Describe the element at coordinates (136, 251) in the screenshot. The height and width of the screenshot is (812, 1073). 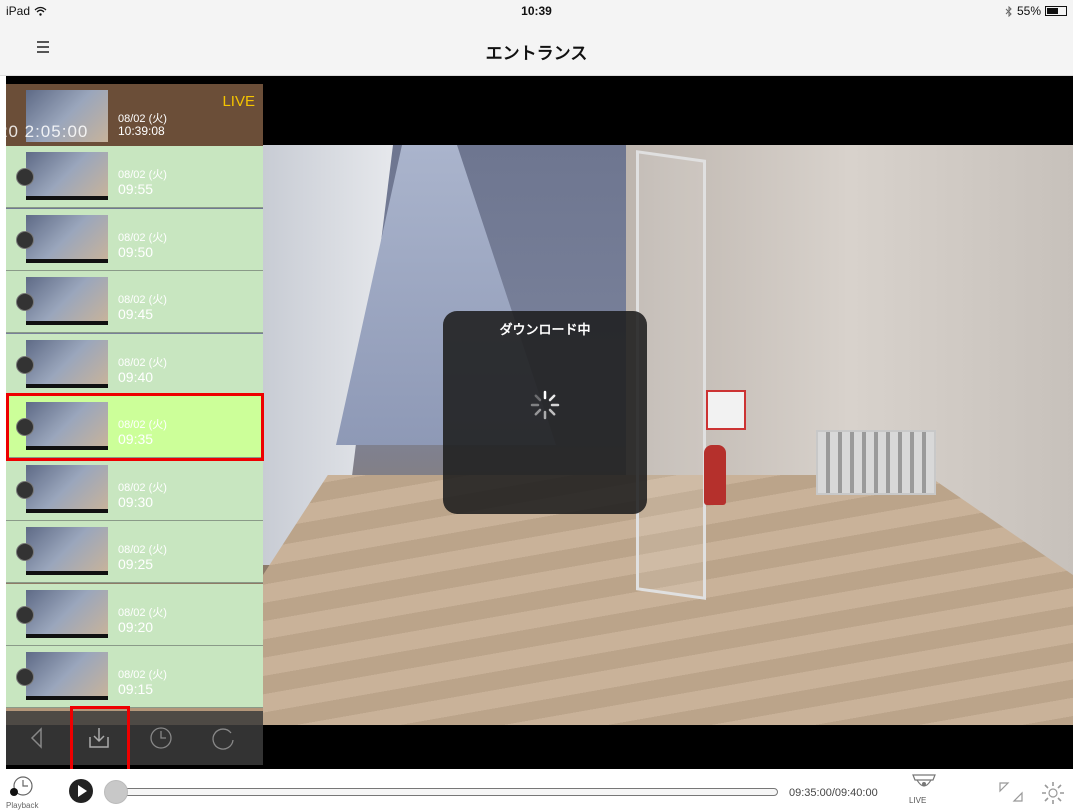
I see `recording-time: 09:50` at that location.